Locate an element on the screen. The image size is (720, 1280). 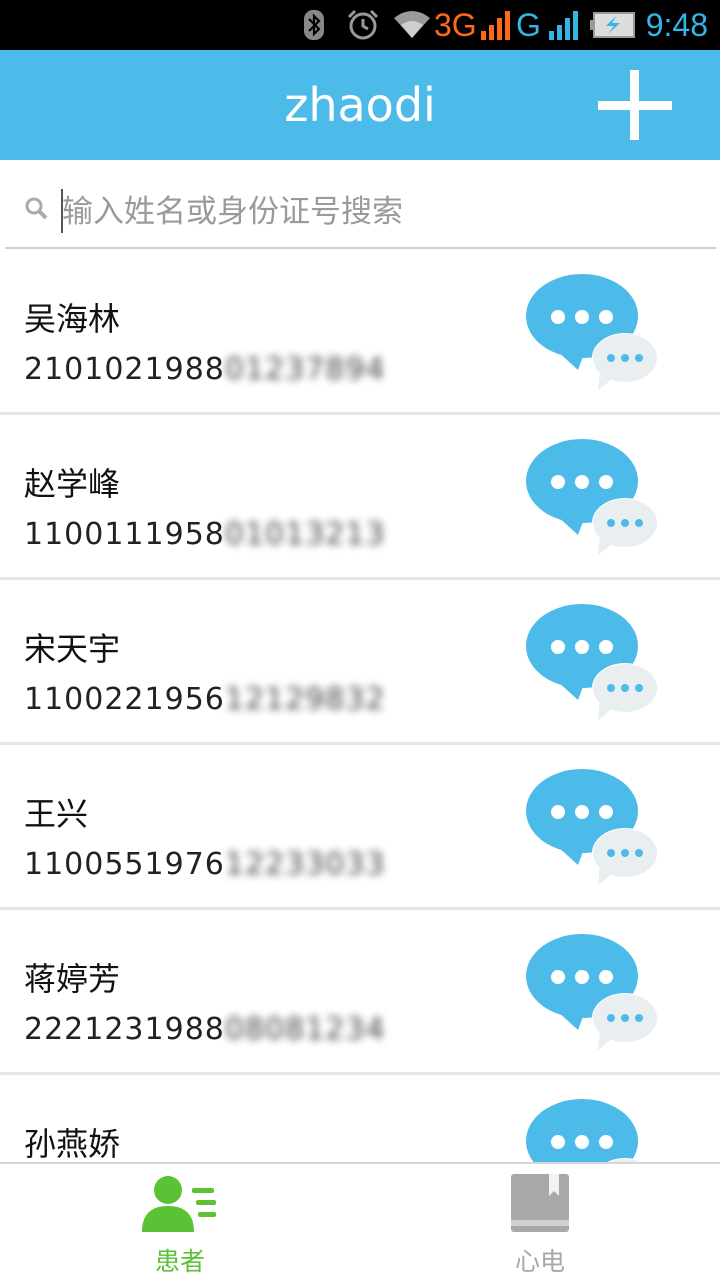
patient-icon is located at coordinates (179, 1204).